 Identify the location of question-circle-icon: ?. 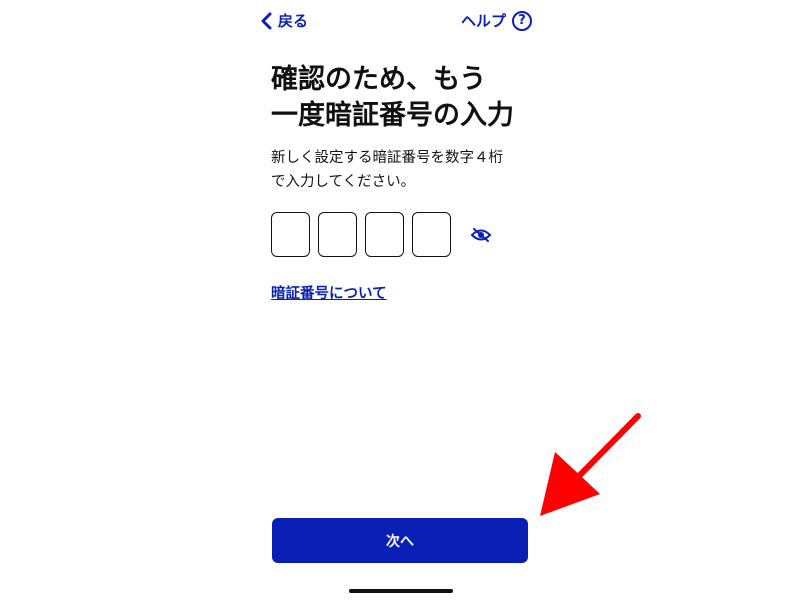
(522, 20).